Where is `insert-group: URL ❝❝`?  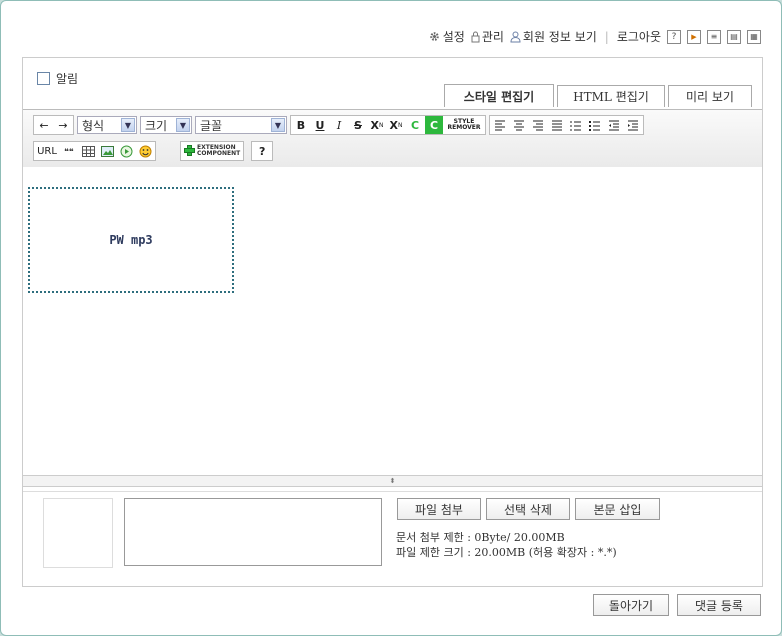
insert-group: URL ❝❝ is located at coordinates (94, 151).